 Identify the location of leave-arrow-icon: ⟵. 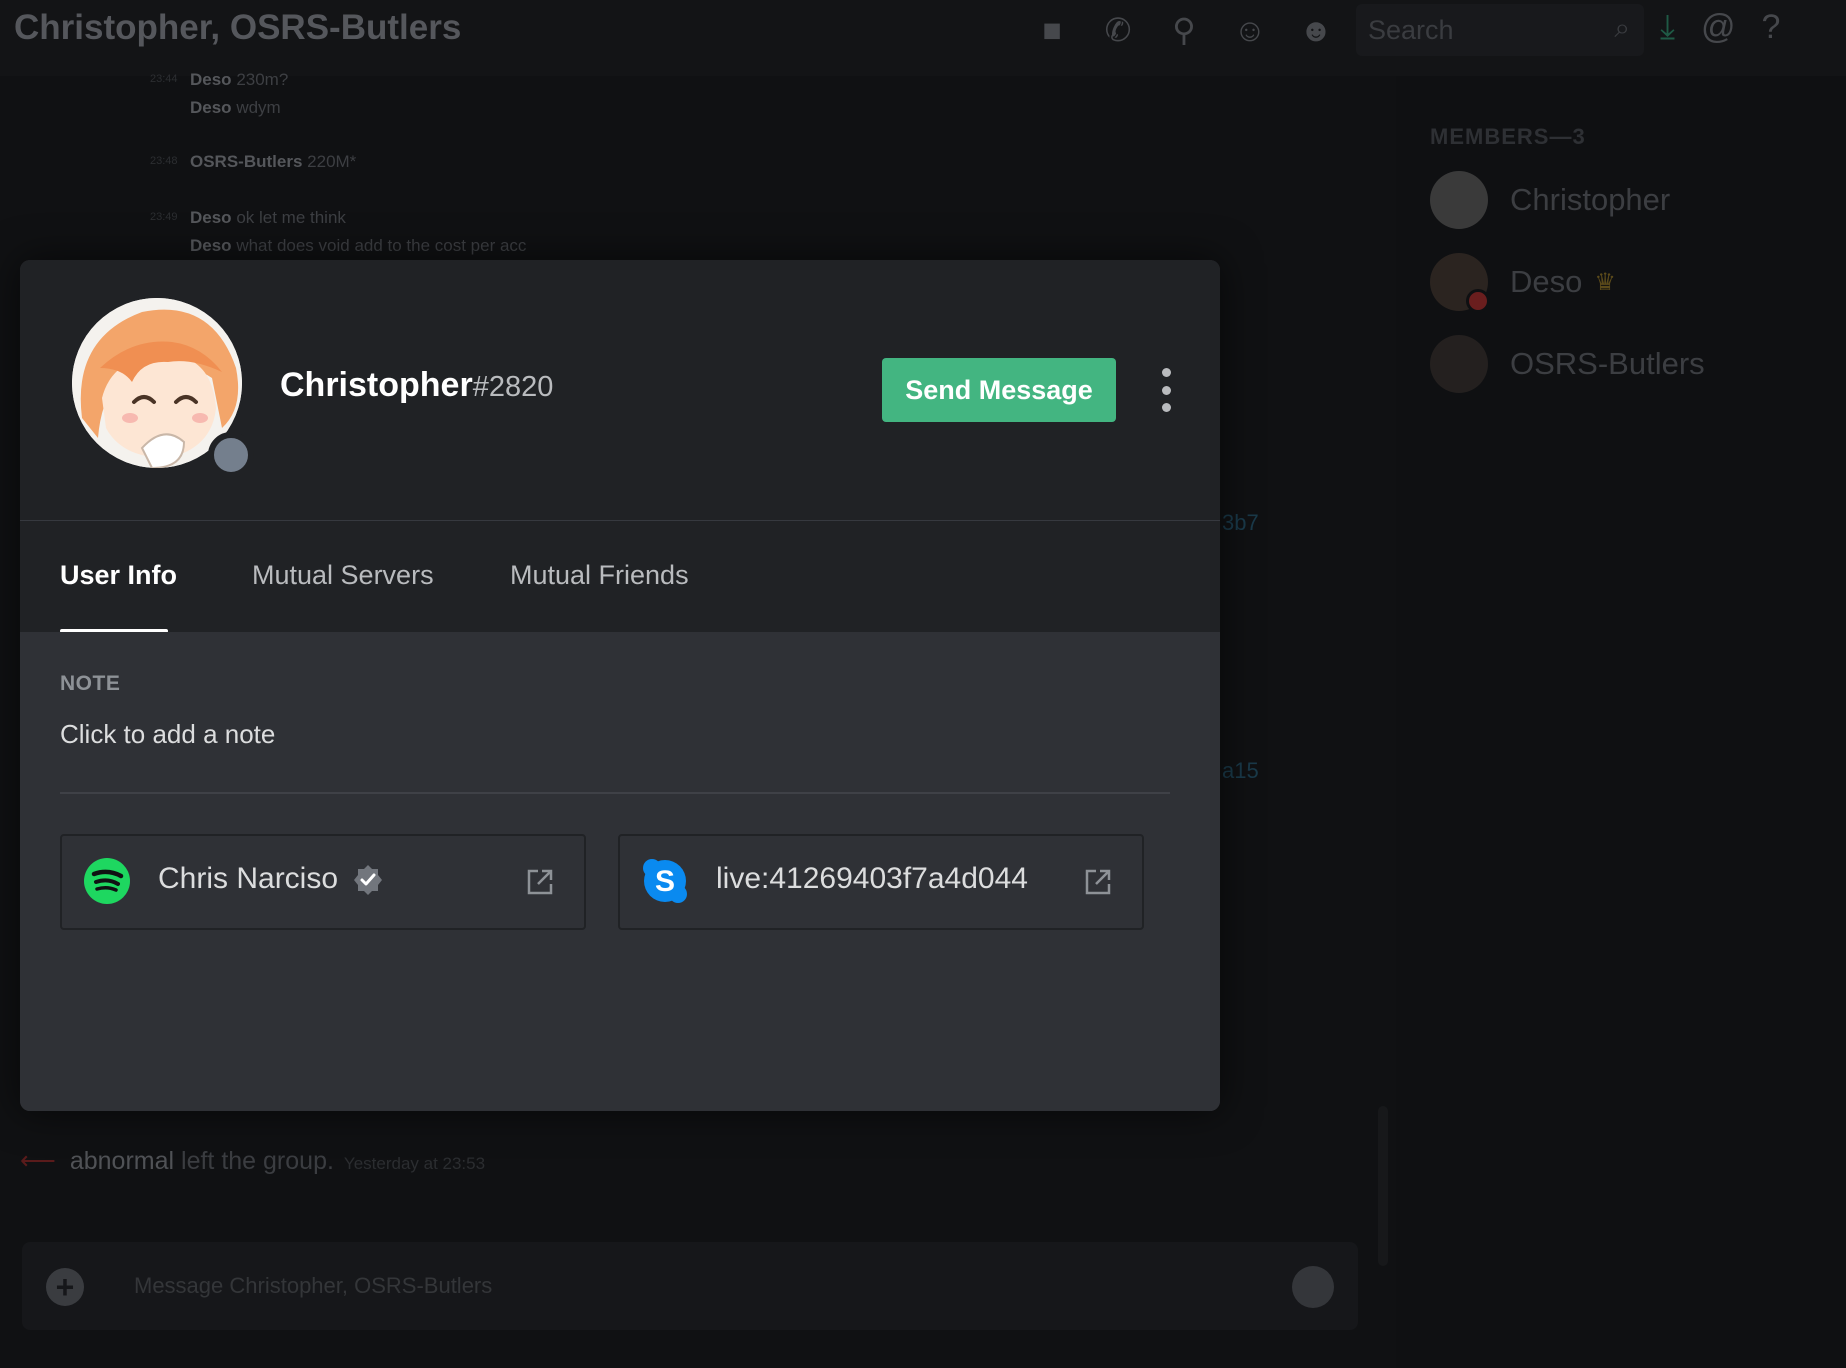
(38, 1161).